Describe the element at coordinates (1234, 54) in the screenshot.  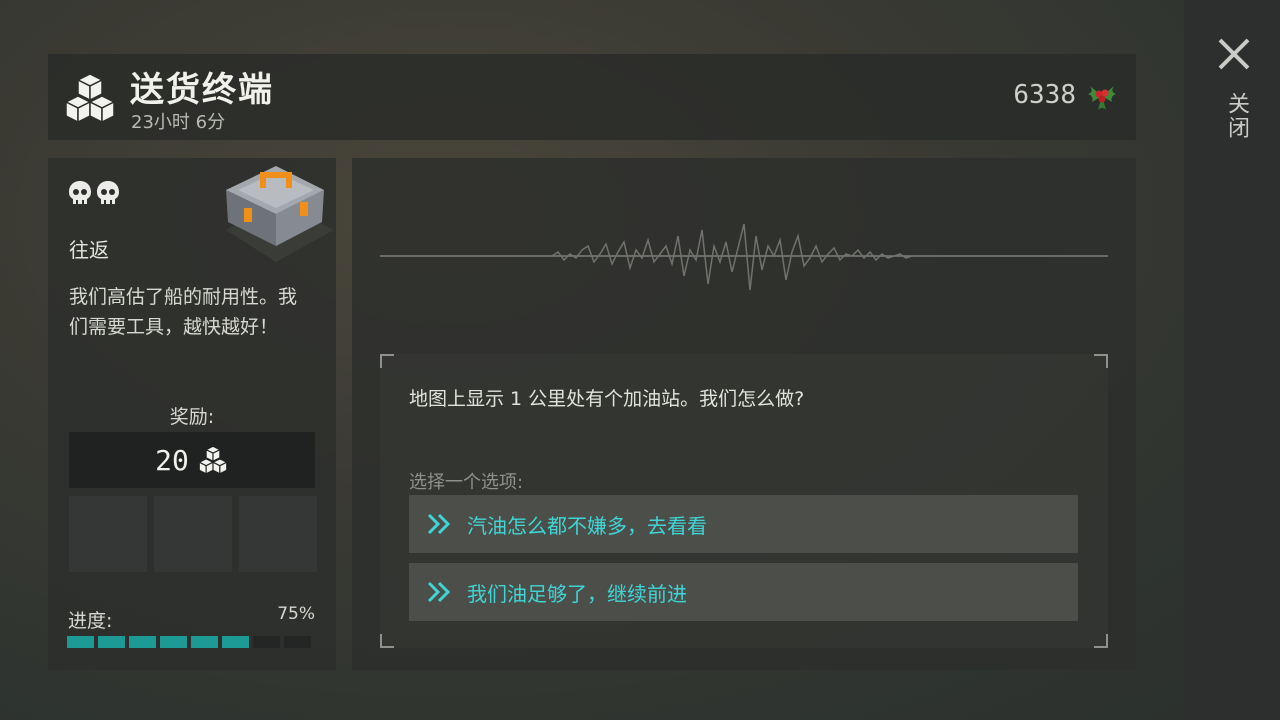
I see `close-icon` at that location.